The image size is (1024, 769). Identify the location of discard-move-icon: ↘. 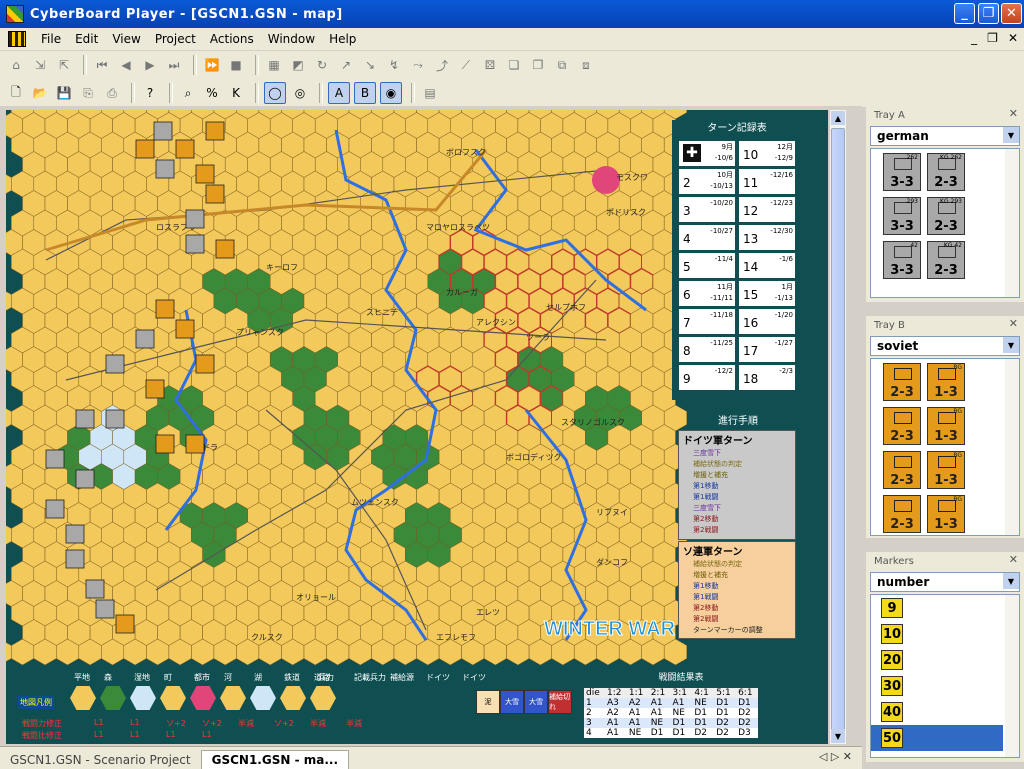
(370, 65).